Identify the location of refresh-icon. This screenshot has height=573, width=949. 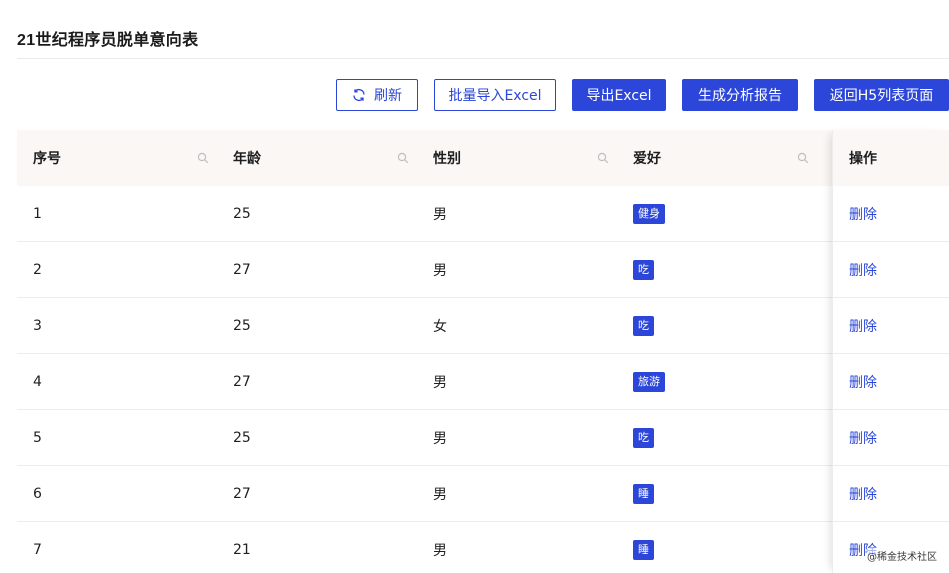
(359, 95).